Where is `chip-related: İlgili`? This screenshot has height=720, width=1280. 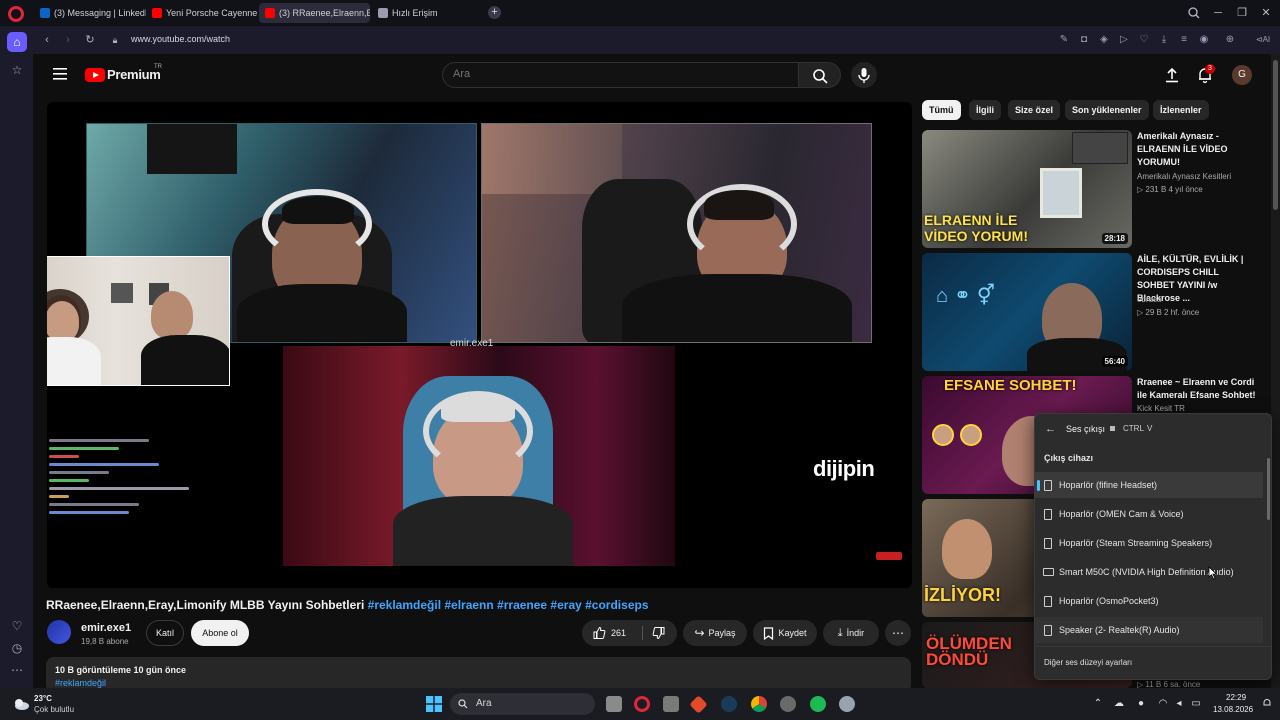 chip-related: İlgili is located at coordinates (985, 110).